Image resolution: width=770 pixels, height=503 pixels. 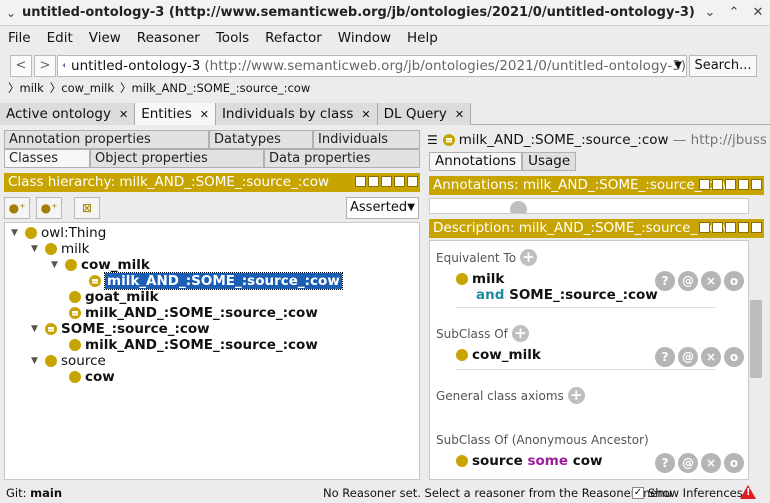 I want to click on show-inferences-checkbox: ✓, so click(x=638, y=493).